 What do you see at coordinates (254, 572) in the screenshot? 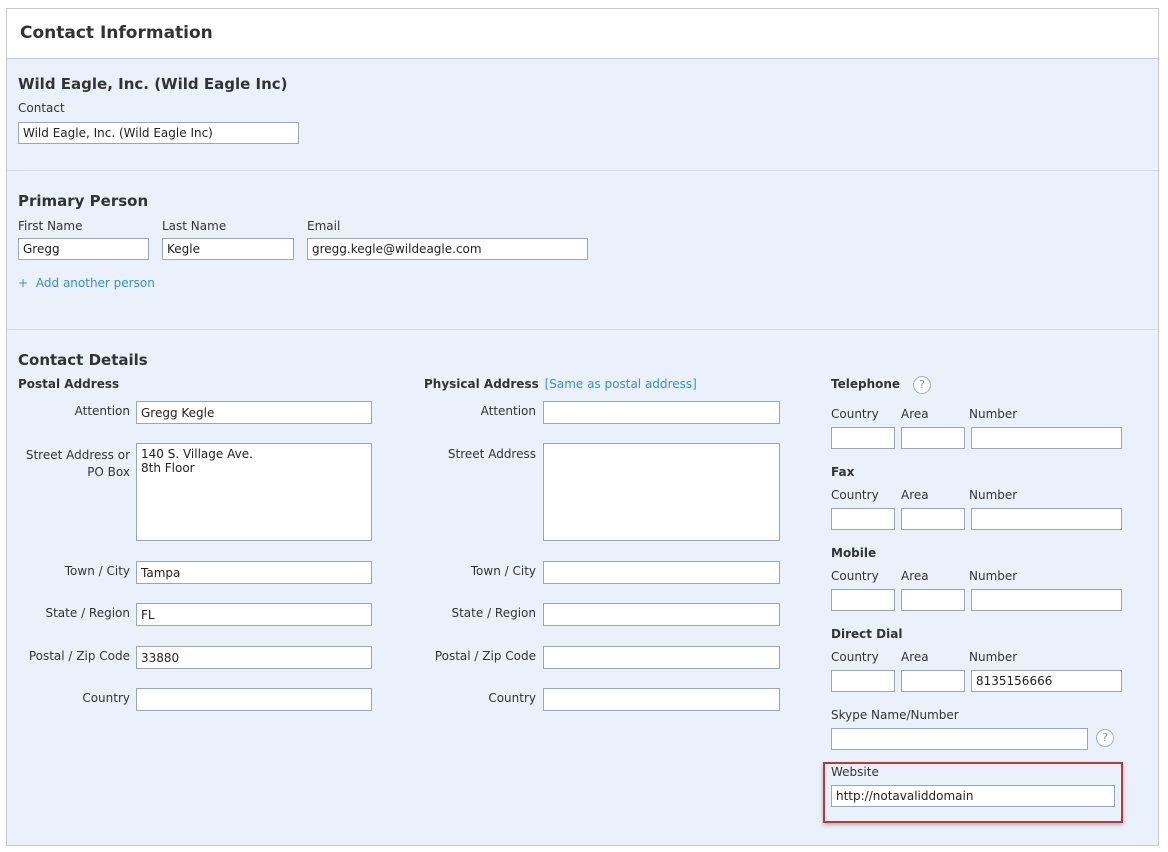
I see `postal-city-input` at bounding box center [254, 572].